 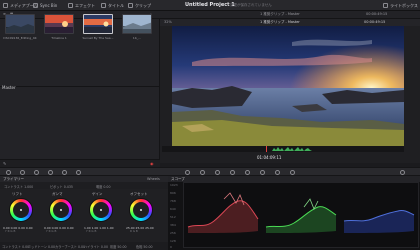 I want to click on pen-icon: ✎, so click(x=4, y=163).